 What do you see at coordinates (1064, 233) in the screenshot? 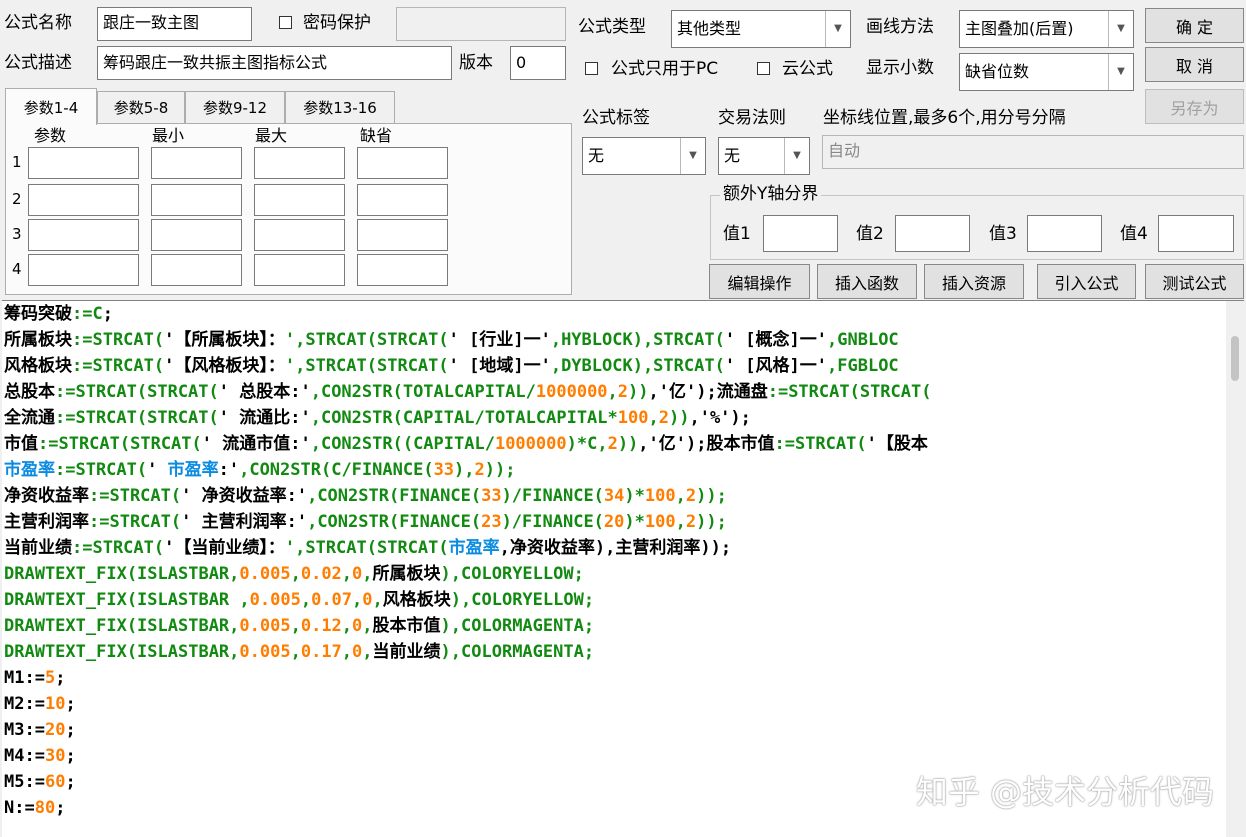
I see `value3-input` at bounding box center [1064, 233].